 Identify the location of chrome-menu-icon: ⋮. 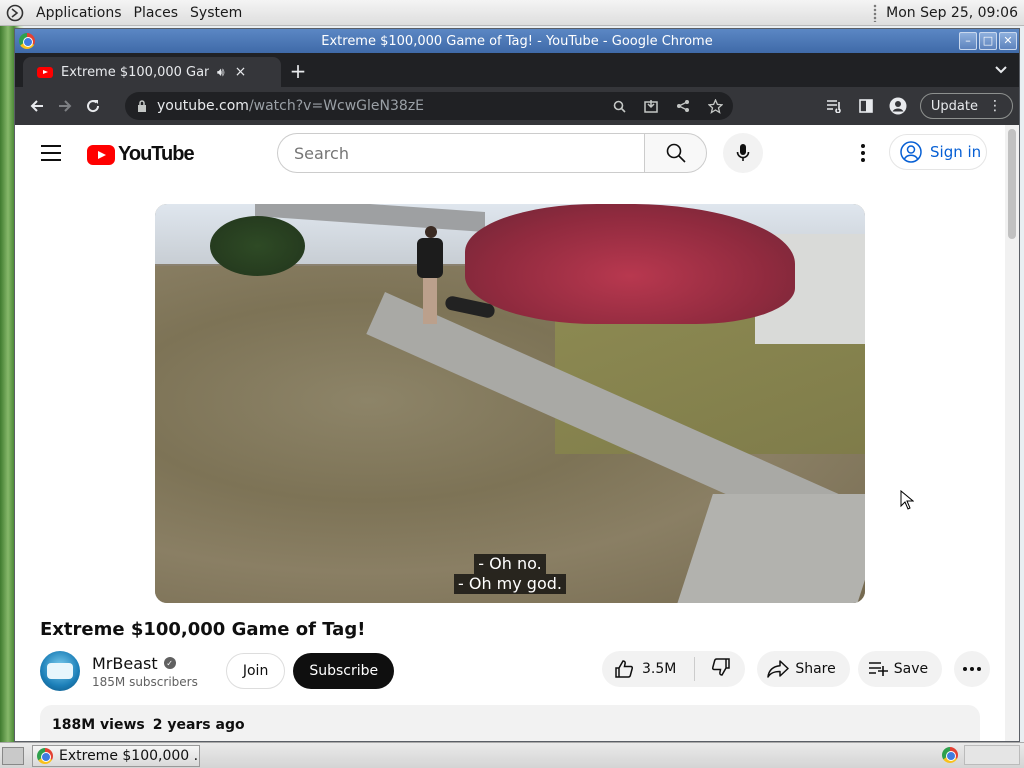
(995, 106).